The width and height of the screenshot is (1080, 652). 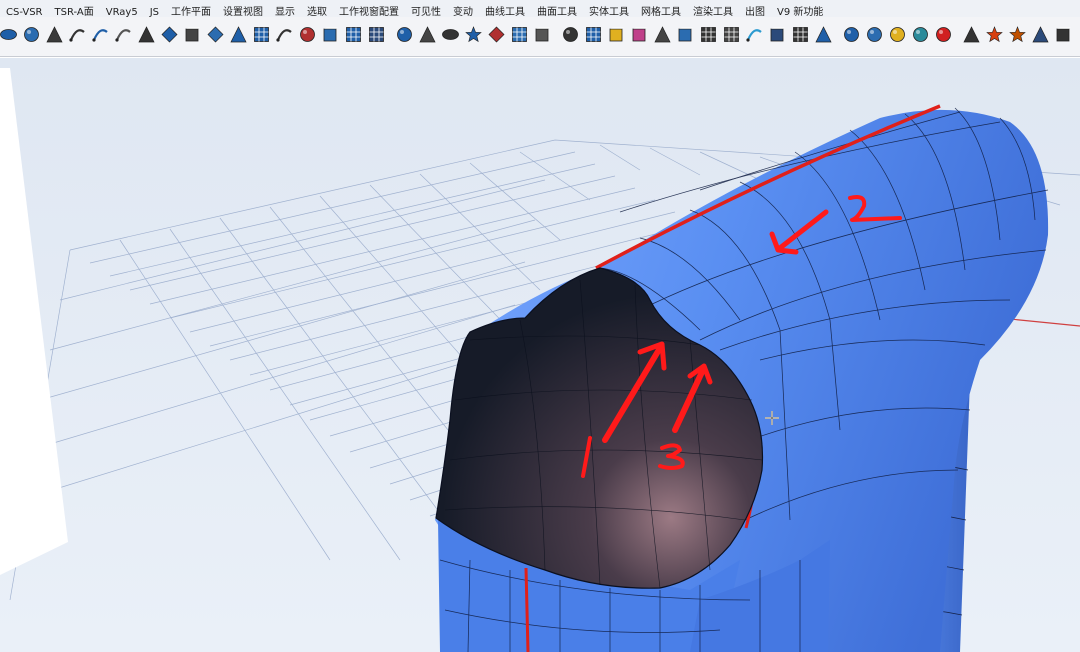 I want to click on circle-blue-icon, so click(x=874, y=34).